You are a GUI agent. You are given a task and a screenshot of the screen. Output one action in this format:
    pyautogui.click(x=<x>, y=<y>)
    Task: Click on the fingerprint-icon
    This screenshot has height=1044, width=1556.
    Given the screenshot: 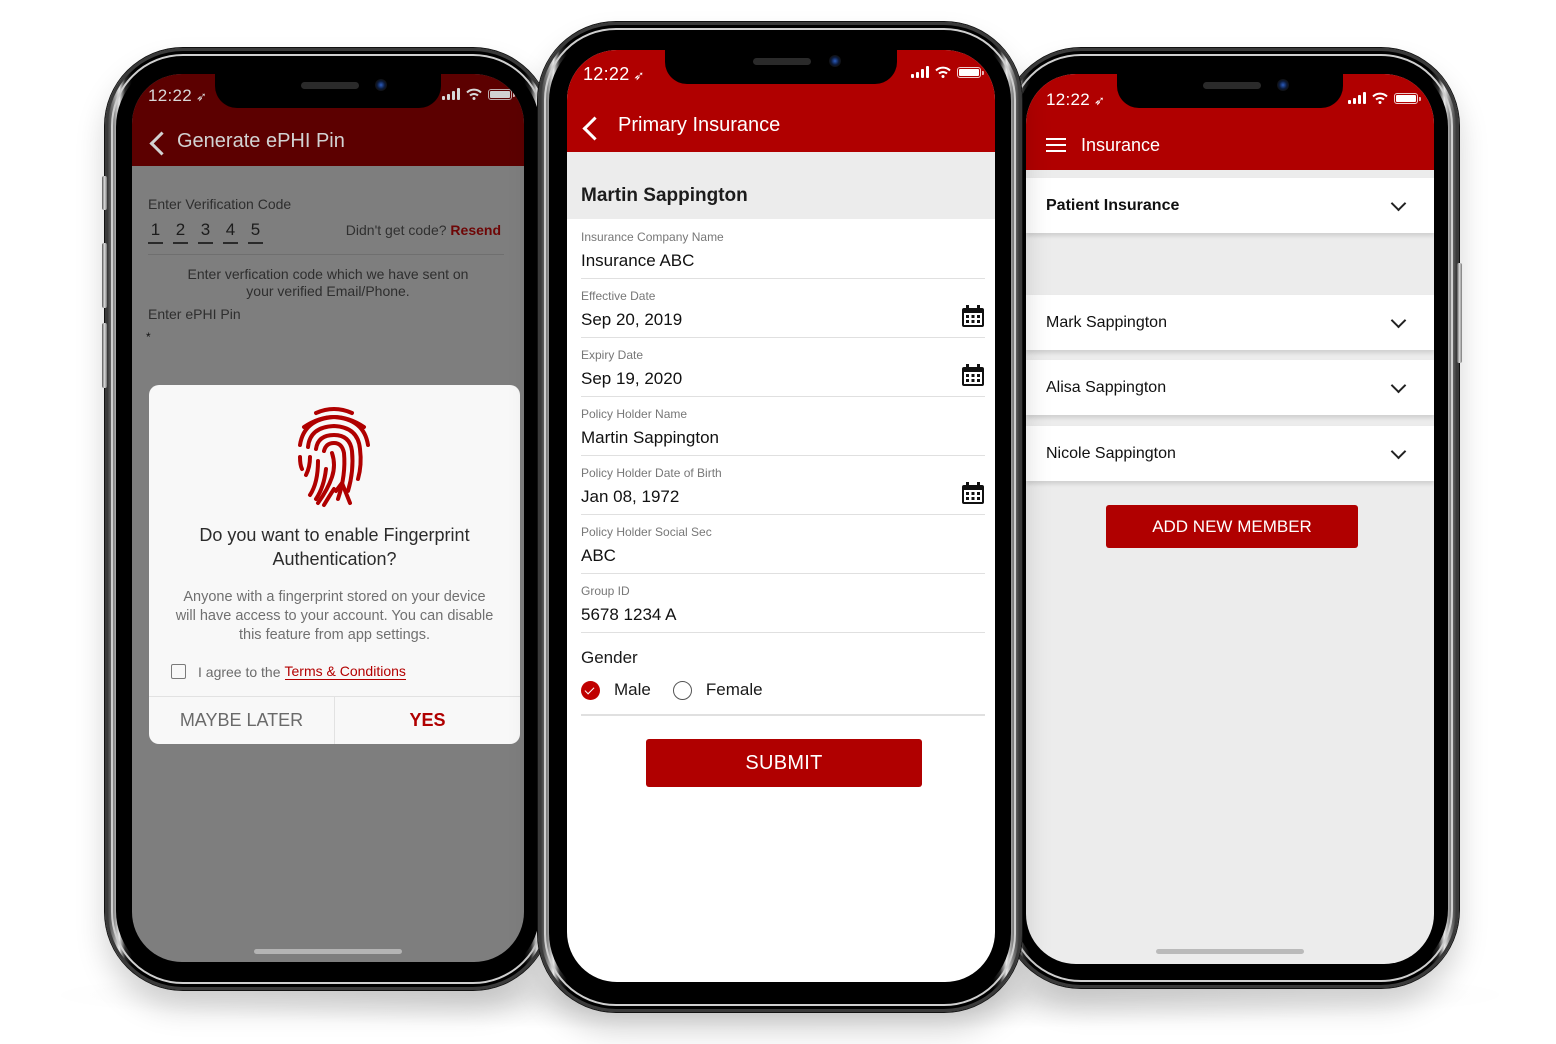 What is the action you would take?
    pyautogui.click(x=334, y=457)
    